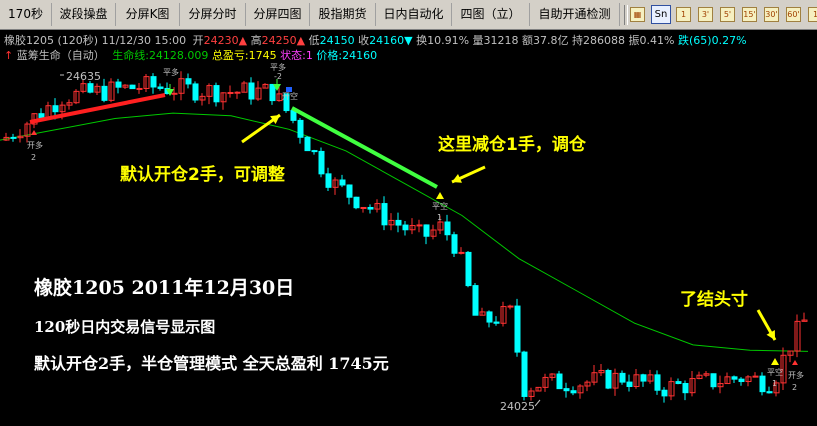  I want to click on toolbar-button-0: 170秒, so click(26, 14).